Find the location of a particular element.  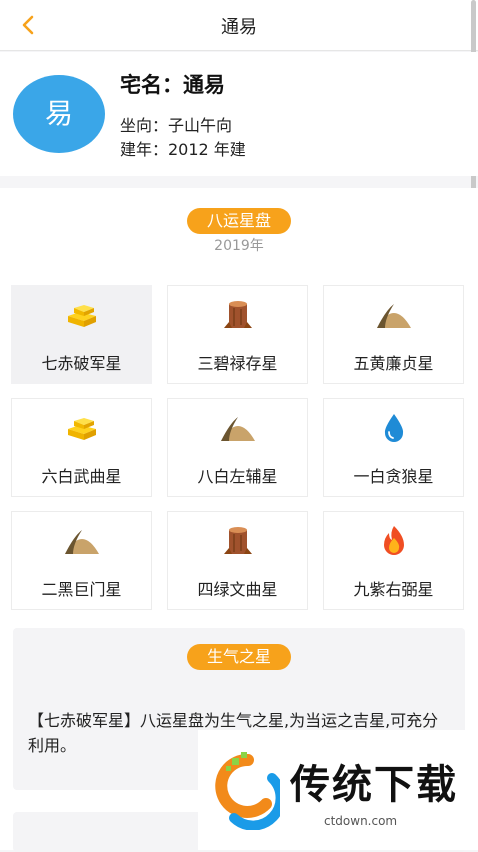

watermark: 传统下载 ctdown.com is located at coordinates (338, 790).